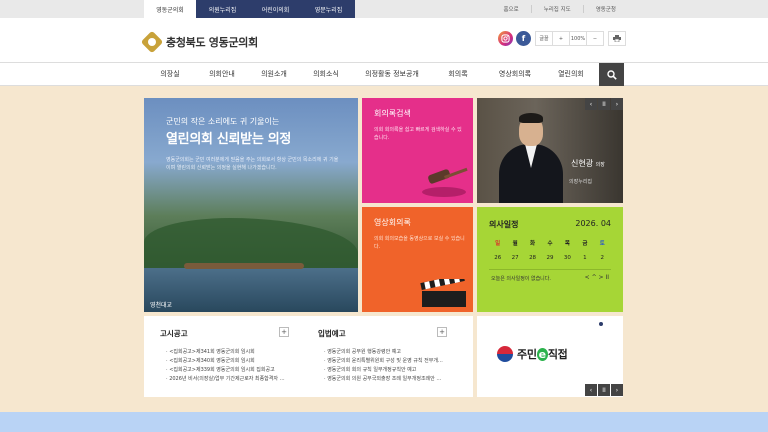 The height and width of the screenshot is (432, 768). I want to click on nav-news: 의회소식, so click(326, 74).